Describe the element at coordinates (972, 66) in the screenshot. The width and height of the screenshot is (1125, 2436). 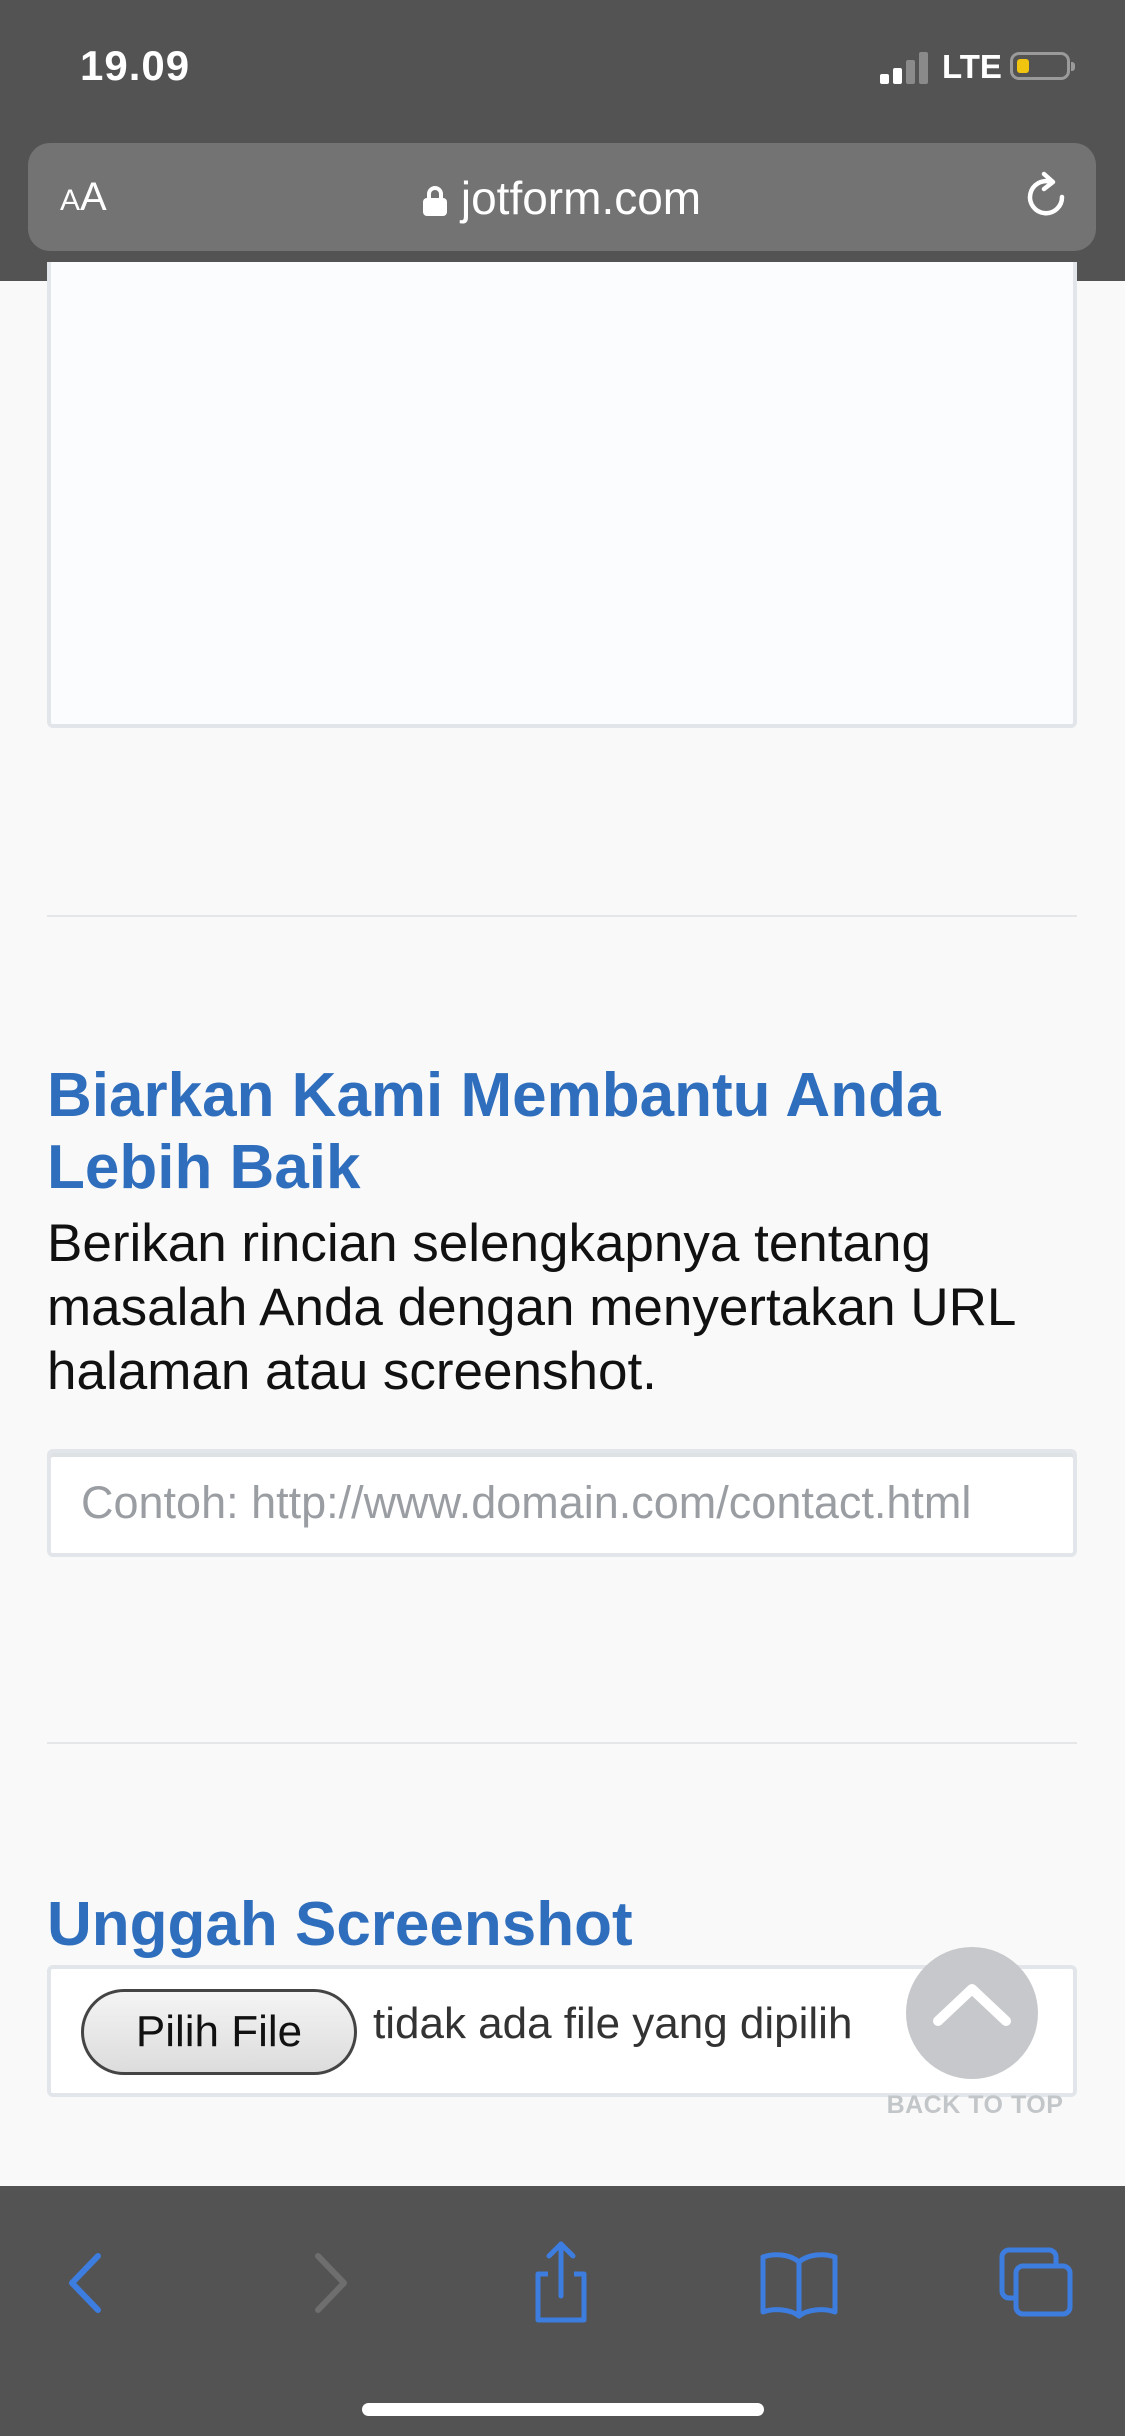
I see `network-type: LTE` at that location.